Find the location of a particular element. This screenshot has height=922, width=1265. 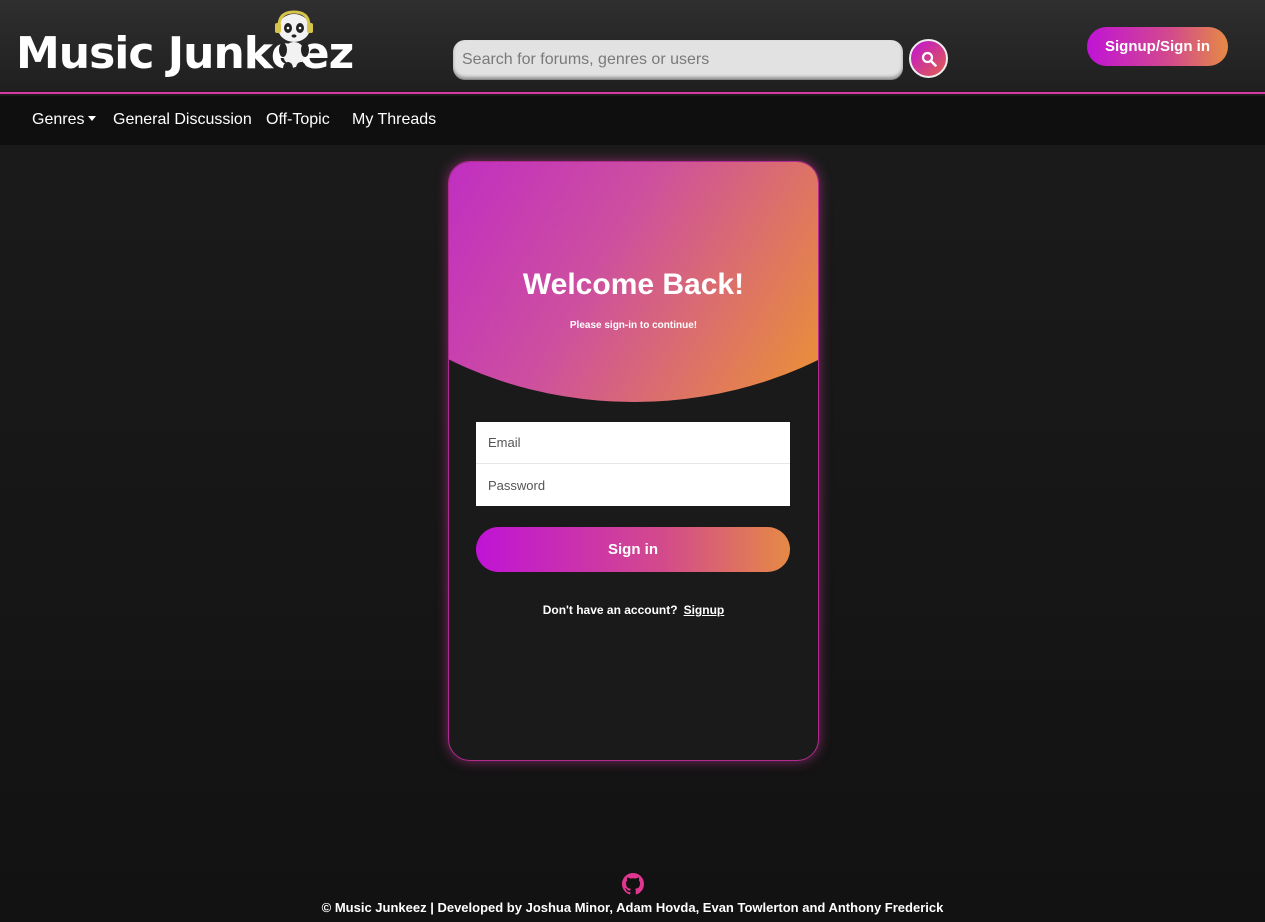

login-title: Welcome Back! is located at coordinates (633, 284).